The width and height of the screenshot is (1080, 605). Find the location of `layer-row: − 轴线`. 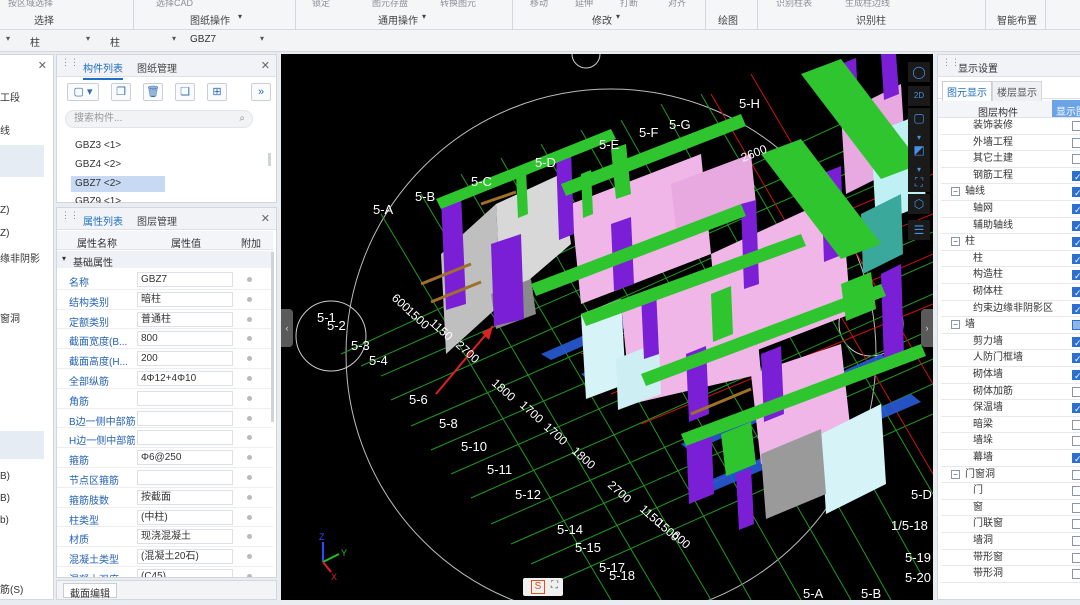

layer-row: − 轴线 is located at coordinates (1010, 192).